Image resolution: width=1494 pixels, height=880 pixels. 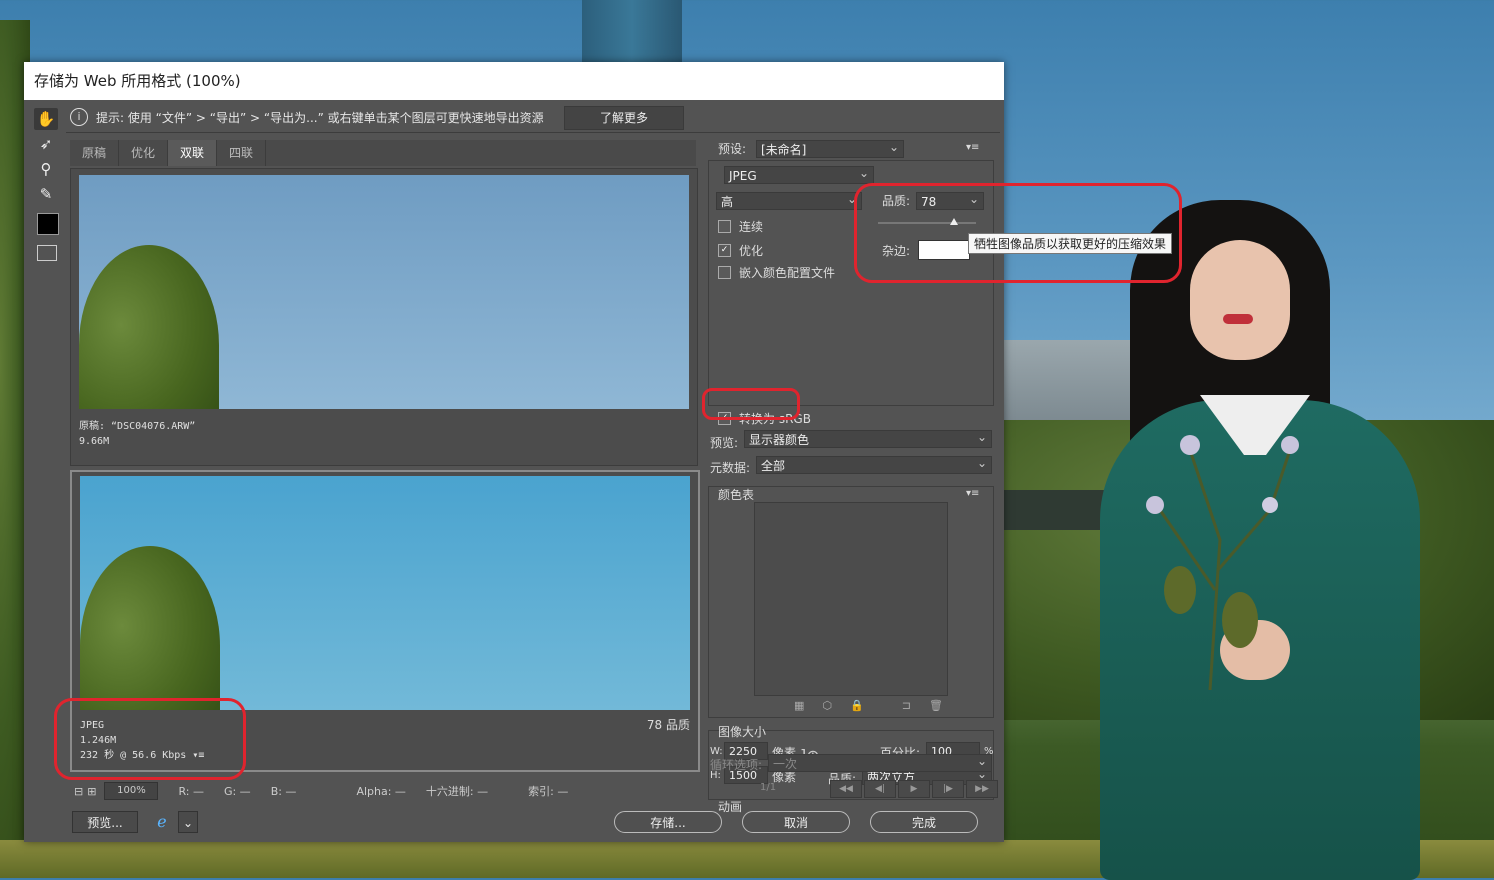 What do you see at coordinates (880, 762) in the screenshot?
I see `loop-select: 一次` at bounding box center [880, 762].